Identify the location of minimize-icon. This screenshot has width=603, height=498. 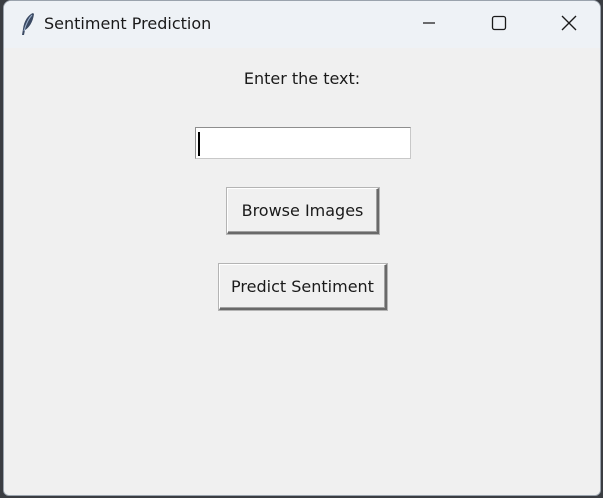
(429, 25).